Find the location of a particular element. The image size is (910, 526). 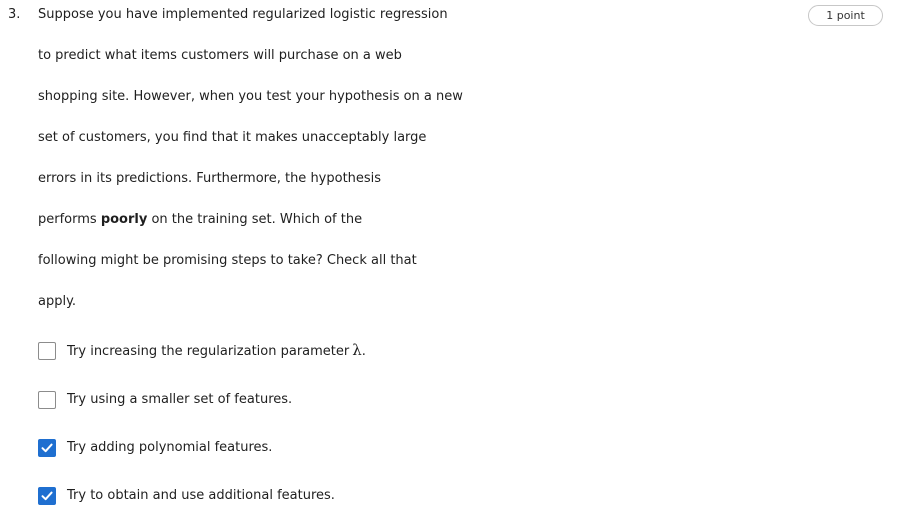

option-suffix: . is located at coordinates (363, 351).